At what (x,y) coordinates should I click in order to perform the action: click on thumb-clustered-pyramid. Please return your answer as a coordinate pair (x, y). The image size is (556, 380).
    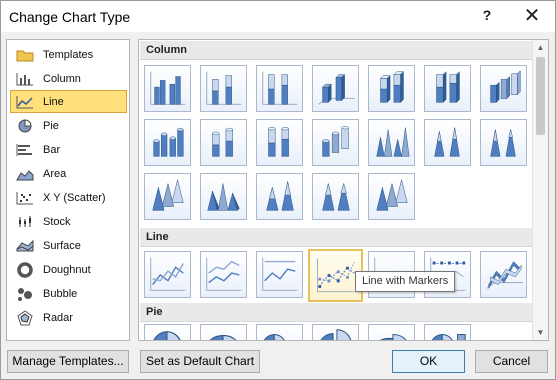
    Looking at the image, I should click on (223, 196).